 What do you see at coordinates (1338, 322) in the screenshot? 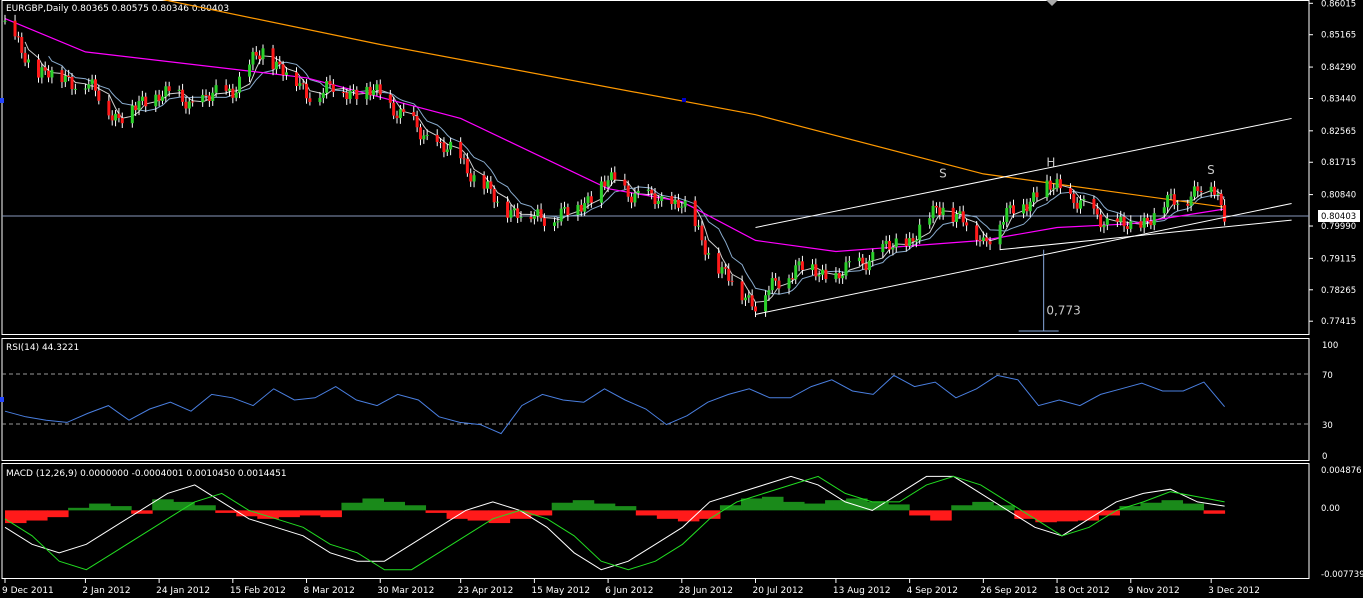
I see `price-tick-label: 0.77415` at bounding box center [1338, 322].